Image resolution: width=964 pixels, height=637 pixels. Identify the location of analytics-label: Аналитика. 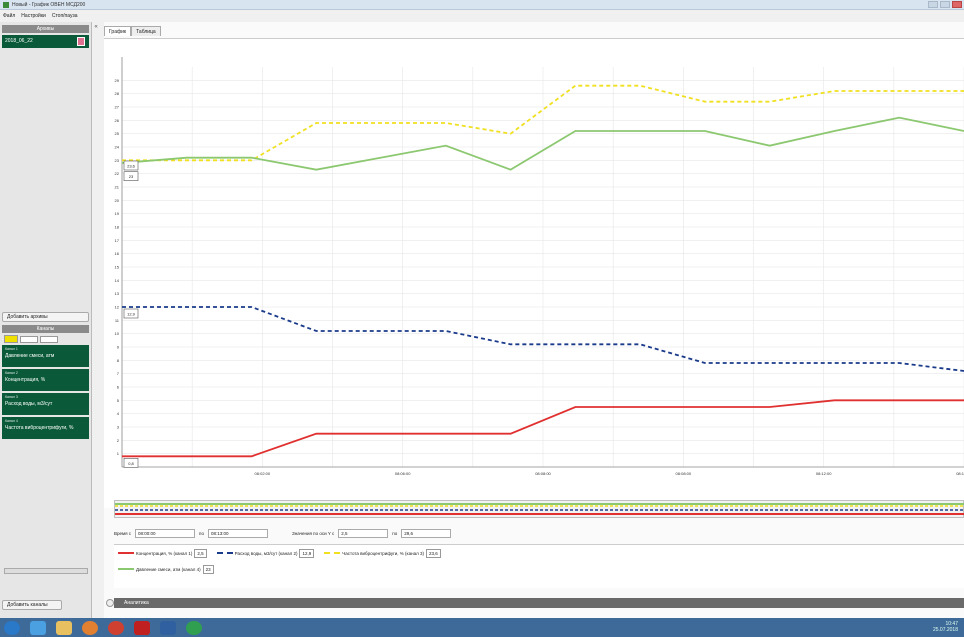
(136, 603).